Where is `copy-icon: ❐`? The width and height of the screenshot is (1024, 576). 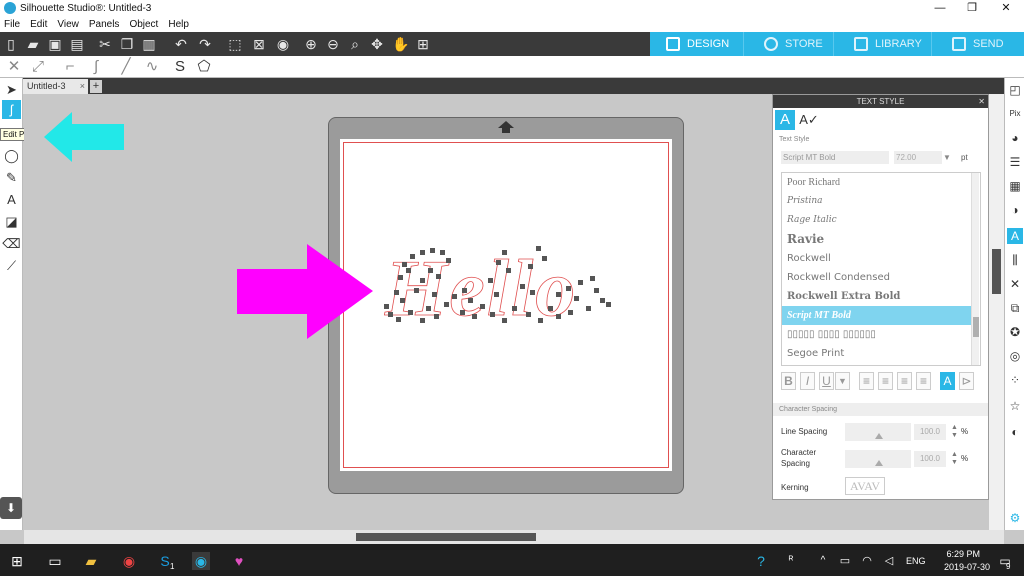 copy-icon: ❐ is located at coordinates (127, 44).